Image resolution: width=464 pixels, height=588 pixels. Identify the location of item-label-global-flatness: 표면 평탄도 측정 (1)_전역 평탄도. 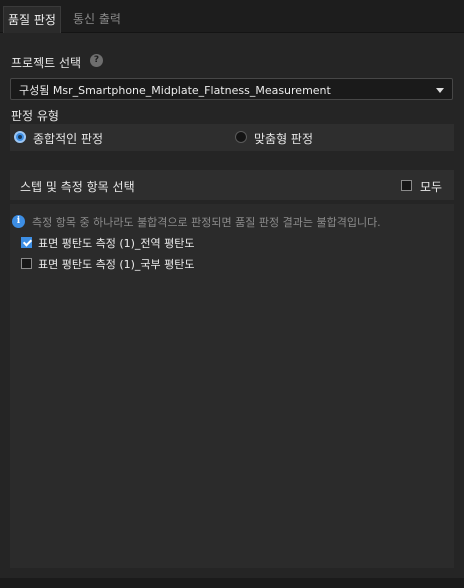
(116, 243).